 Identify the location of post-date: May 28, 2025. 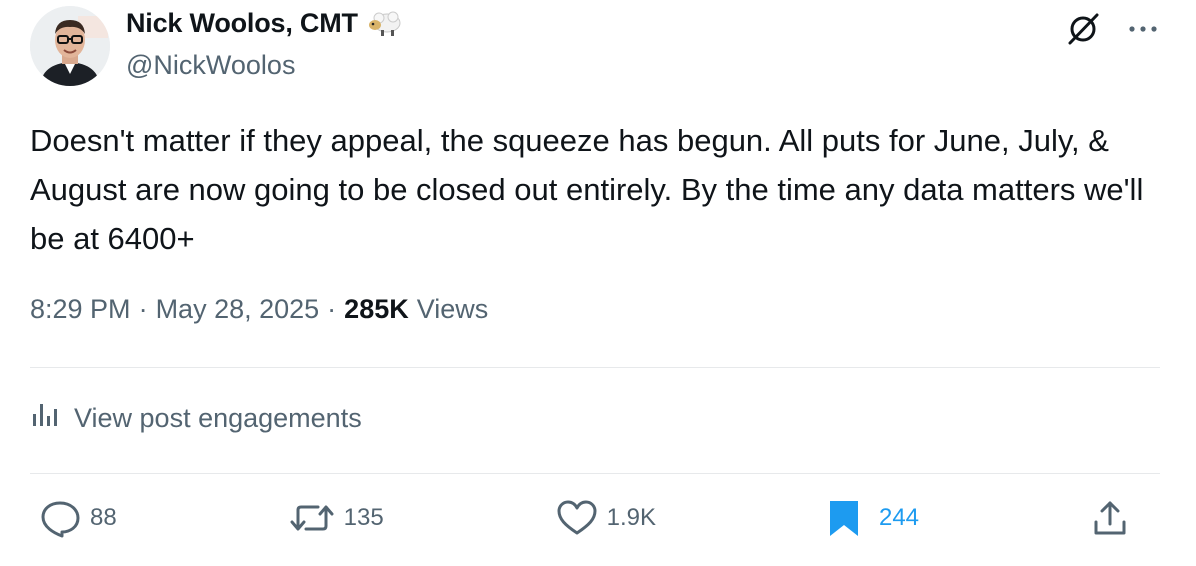
(238, 309).